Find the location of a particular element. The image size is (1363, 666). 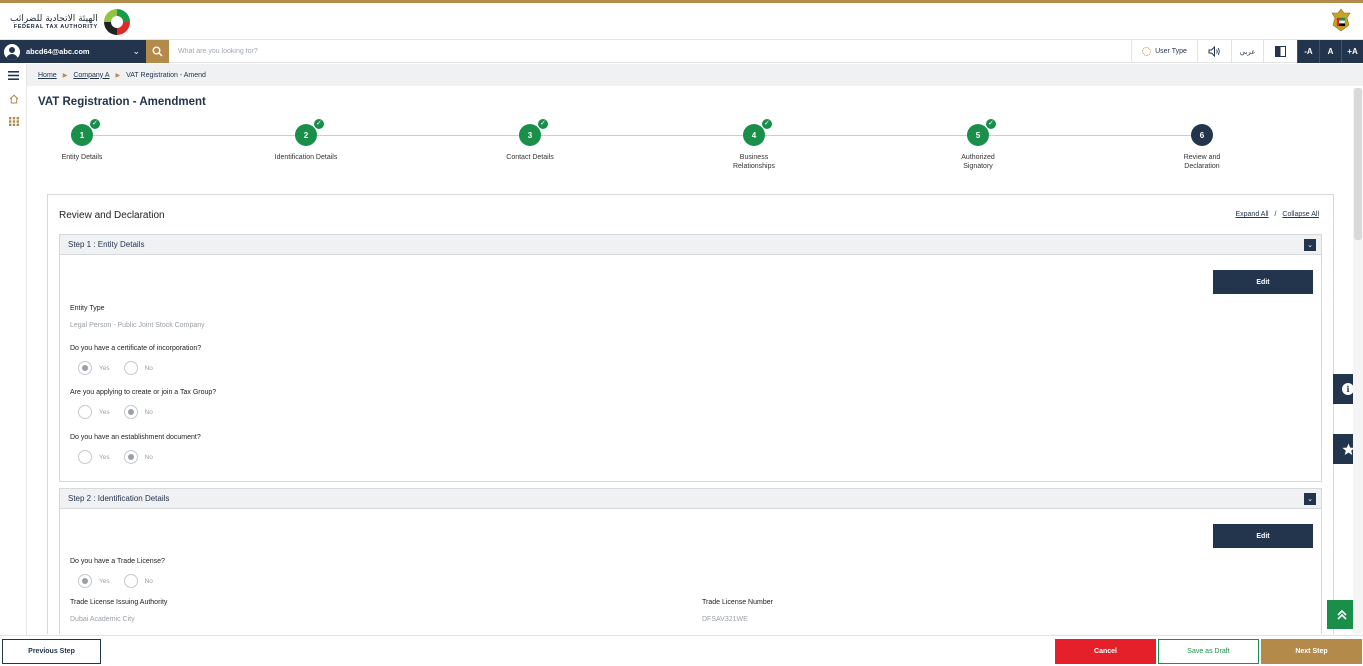

trade-license-number-value: DFSAV321WE is located at coordinates (725, 619).